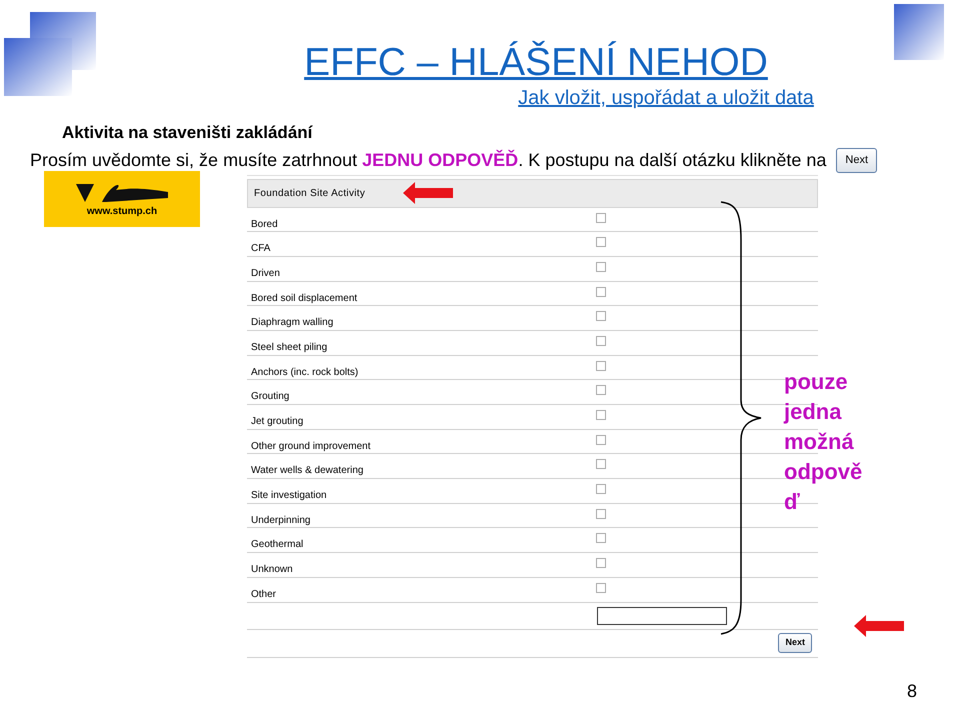 This screenshot has width=960, height=705. What do you see at coordinates (272, 570) in the screenshot?
I see `option-label: Unknown` at bounding box center [272, 570].